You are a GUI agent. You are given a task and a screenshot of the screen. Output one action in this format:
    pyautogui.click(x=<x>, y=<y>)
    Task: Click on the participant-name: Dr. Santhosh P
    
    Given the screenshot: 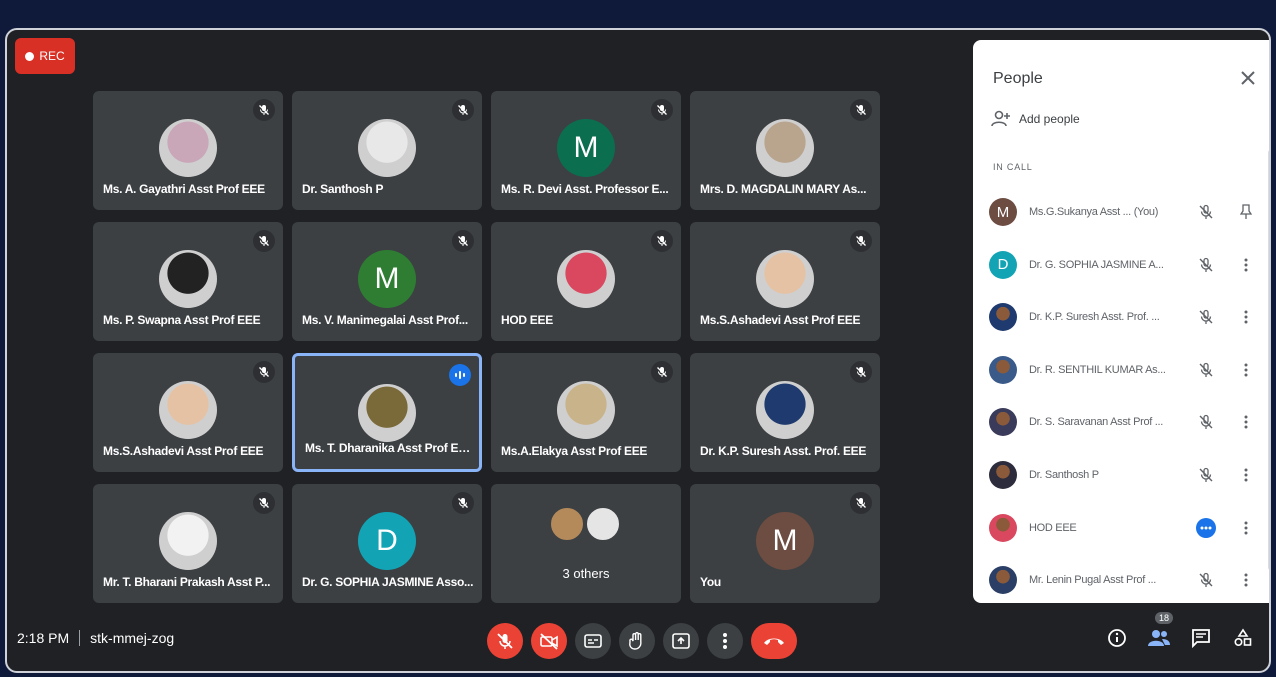 What is the action you would take?
    pyautogui.click(x=343, y=189)
    